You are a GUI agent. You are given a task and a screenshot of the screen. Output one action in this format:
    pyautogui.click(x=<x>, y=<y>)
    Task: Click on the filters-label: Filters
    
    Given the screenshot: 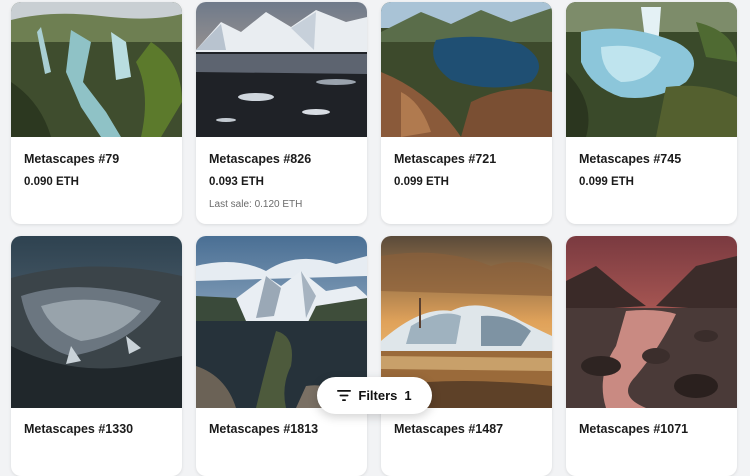 What is the action you would take?
    pyautogui.click(x=378, y=395)
    